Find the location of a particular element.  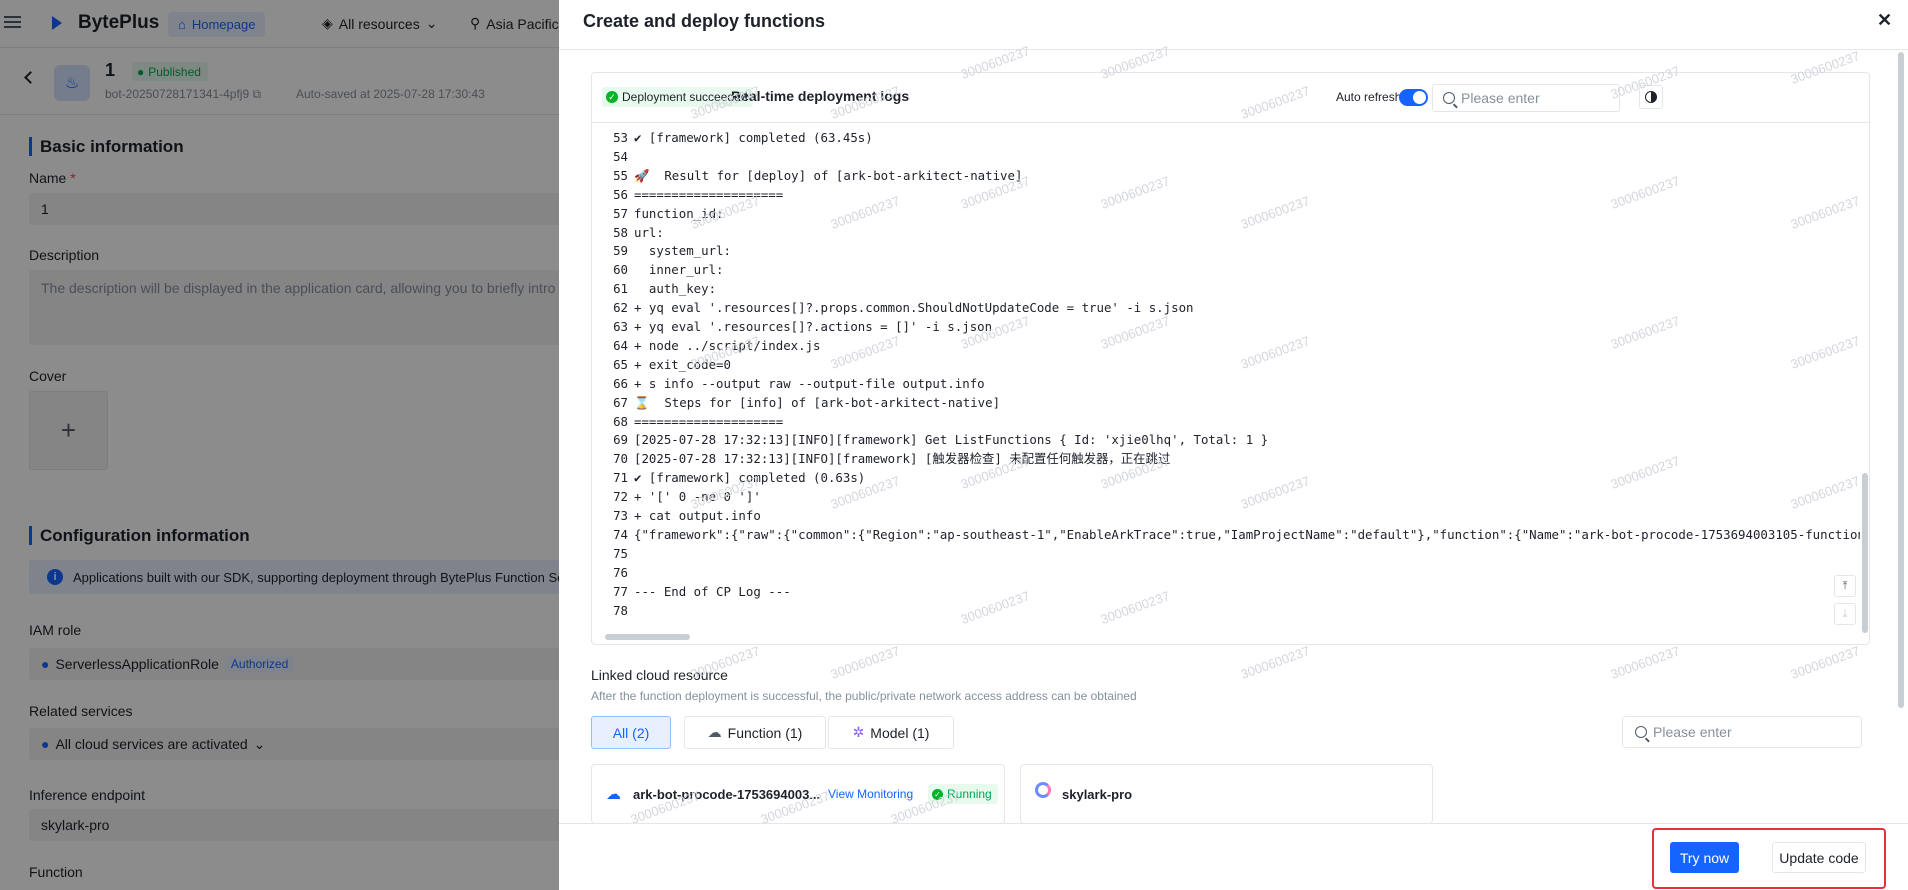

drawer-title: Create and deploy functions is located at coordinates (704, 21).